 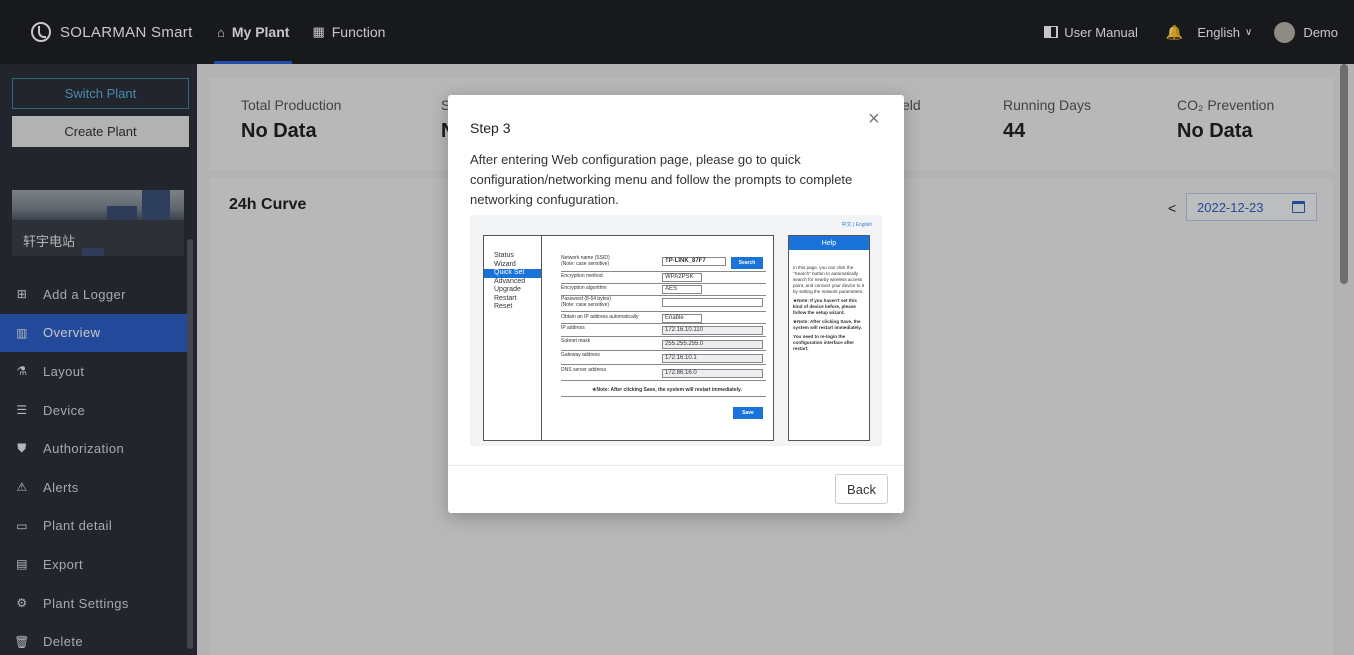 I want to click on router-label: Obtain an IP address automatically, so click(x=600, y=317).